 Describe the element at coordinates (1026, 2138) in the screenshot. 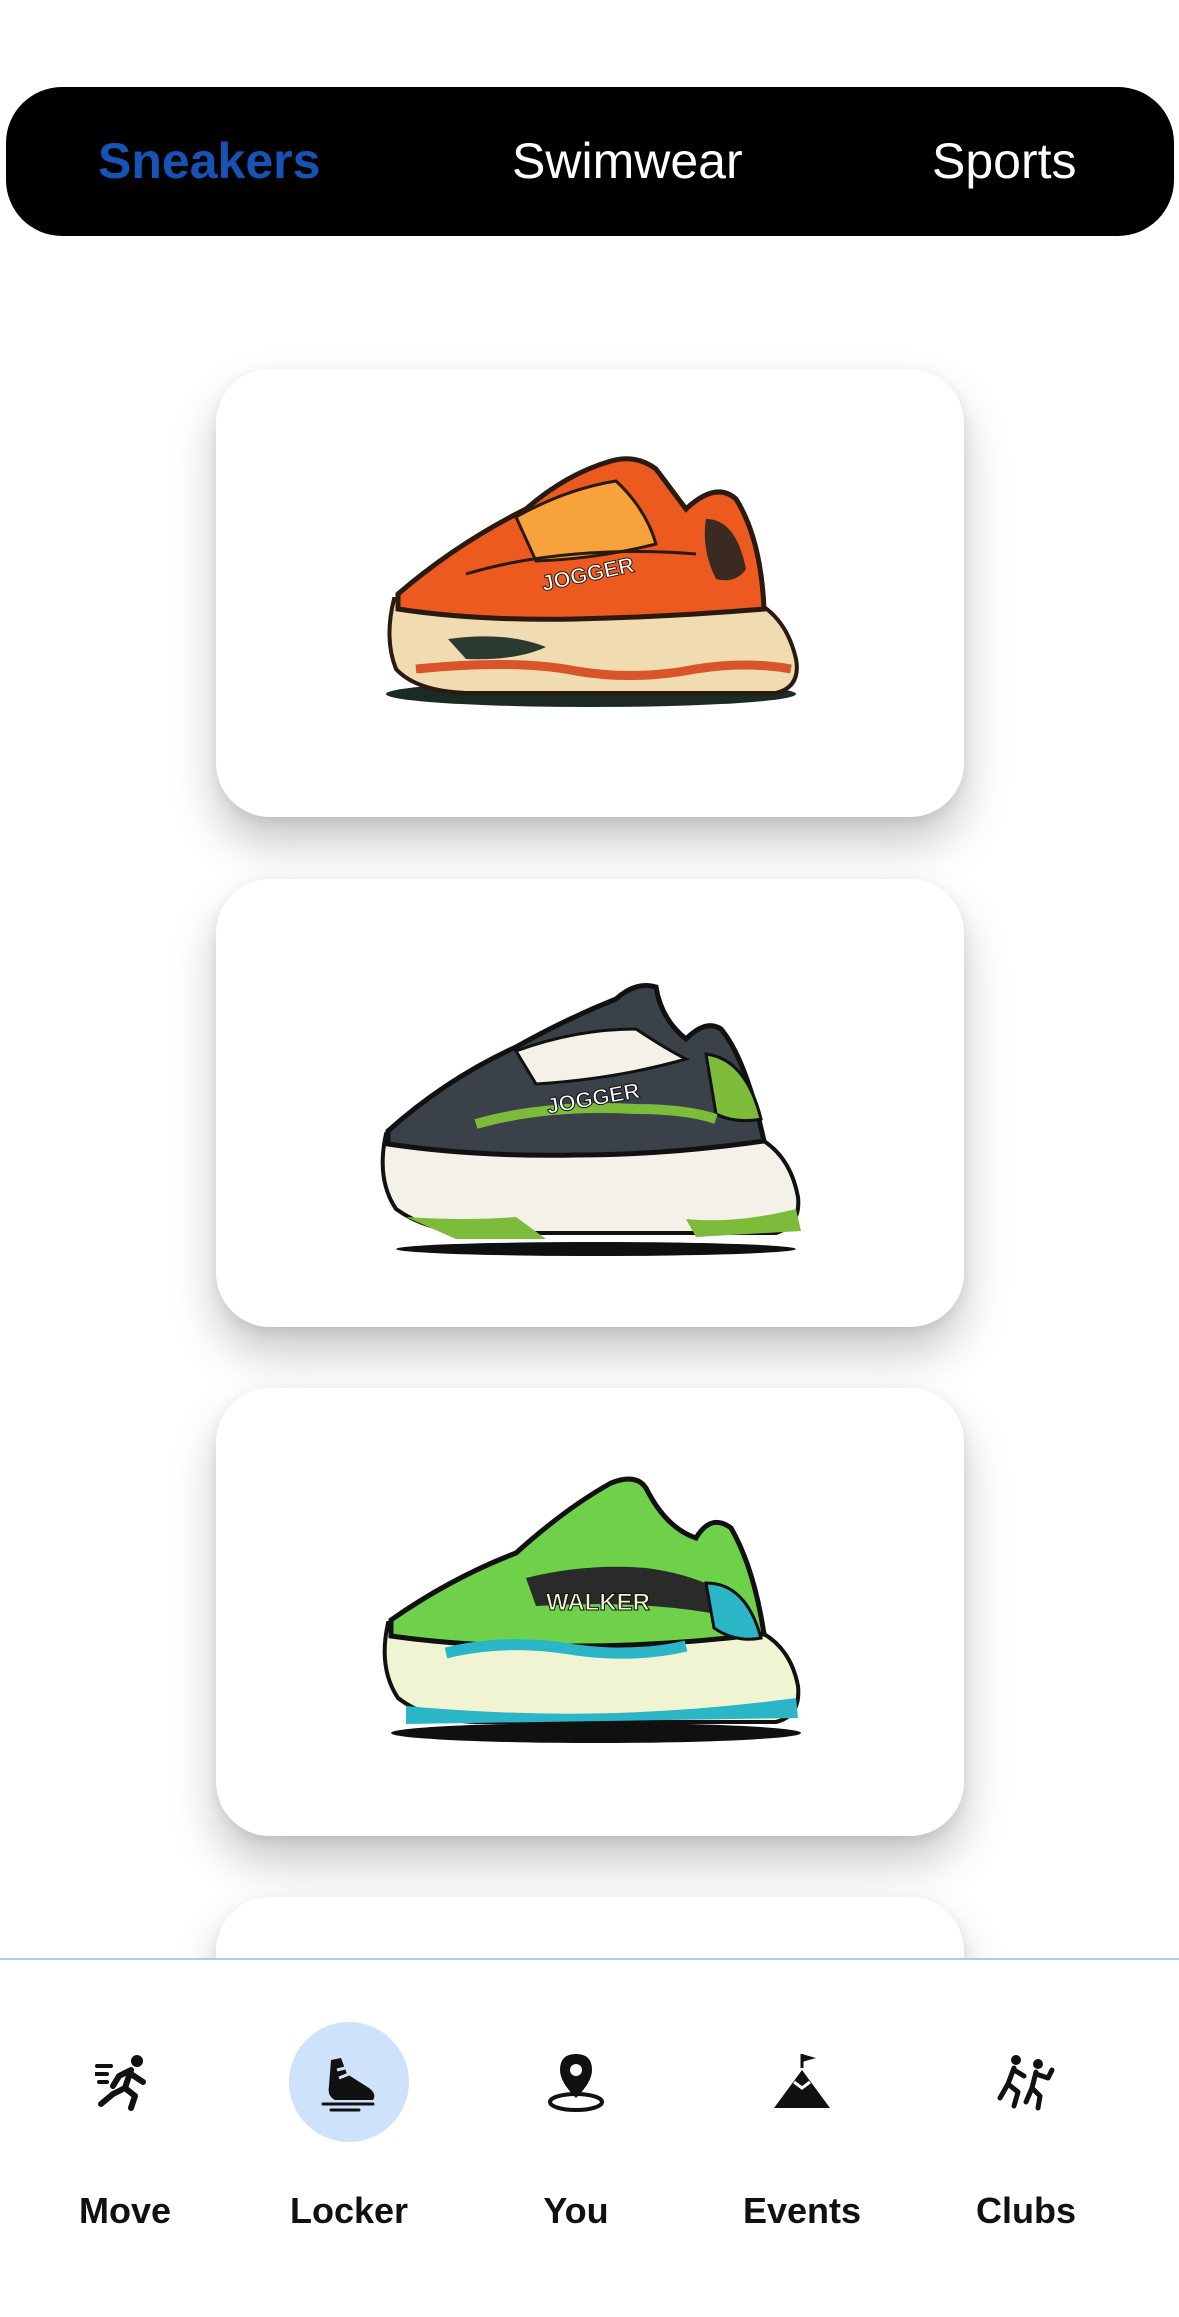

I see `nav-item-clubs: Clubs` at that location.